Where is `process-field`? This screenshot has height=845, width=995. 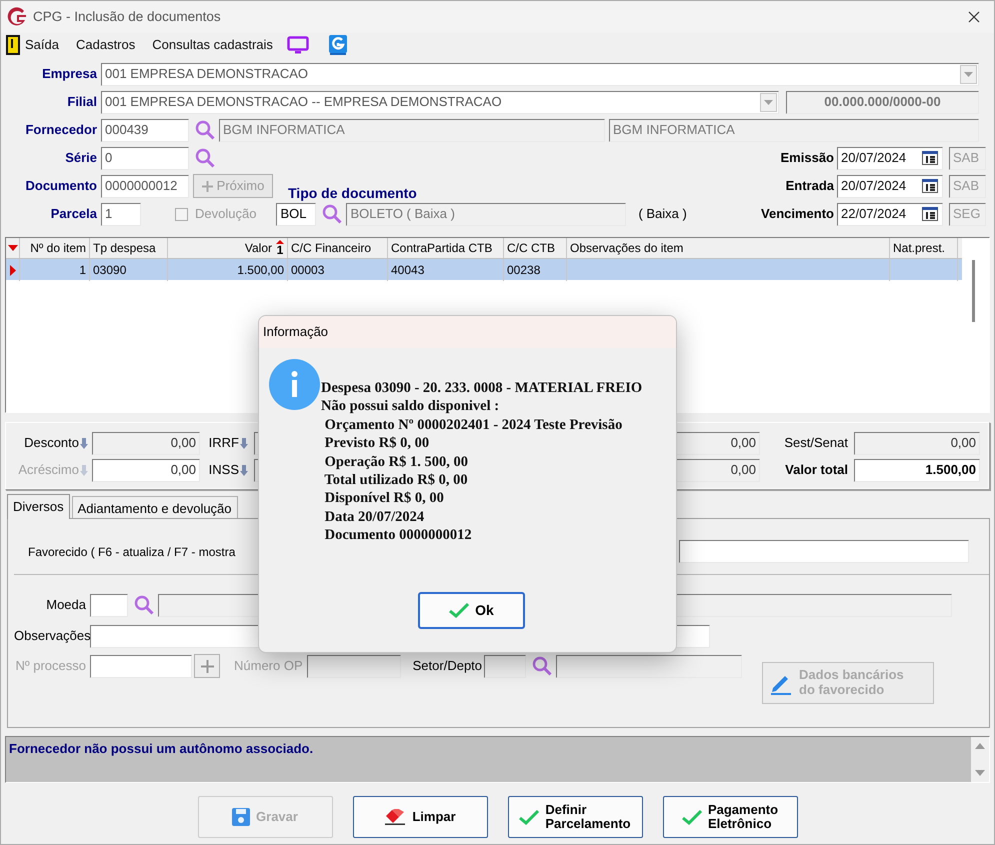 process-field is located at coordinates (141, 666).